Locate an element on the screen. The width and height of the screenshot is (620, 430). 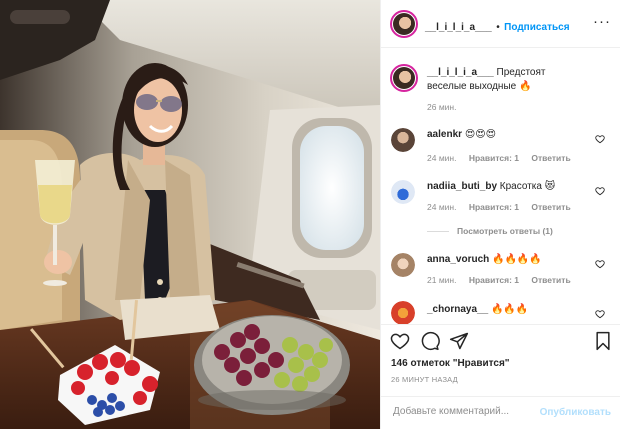
comment-item: aalenkr 😍😍😍 24 мин. Нравится: 1 Ответить is located at coordinates (500, 146).